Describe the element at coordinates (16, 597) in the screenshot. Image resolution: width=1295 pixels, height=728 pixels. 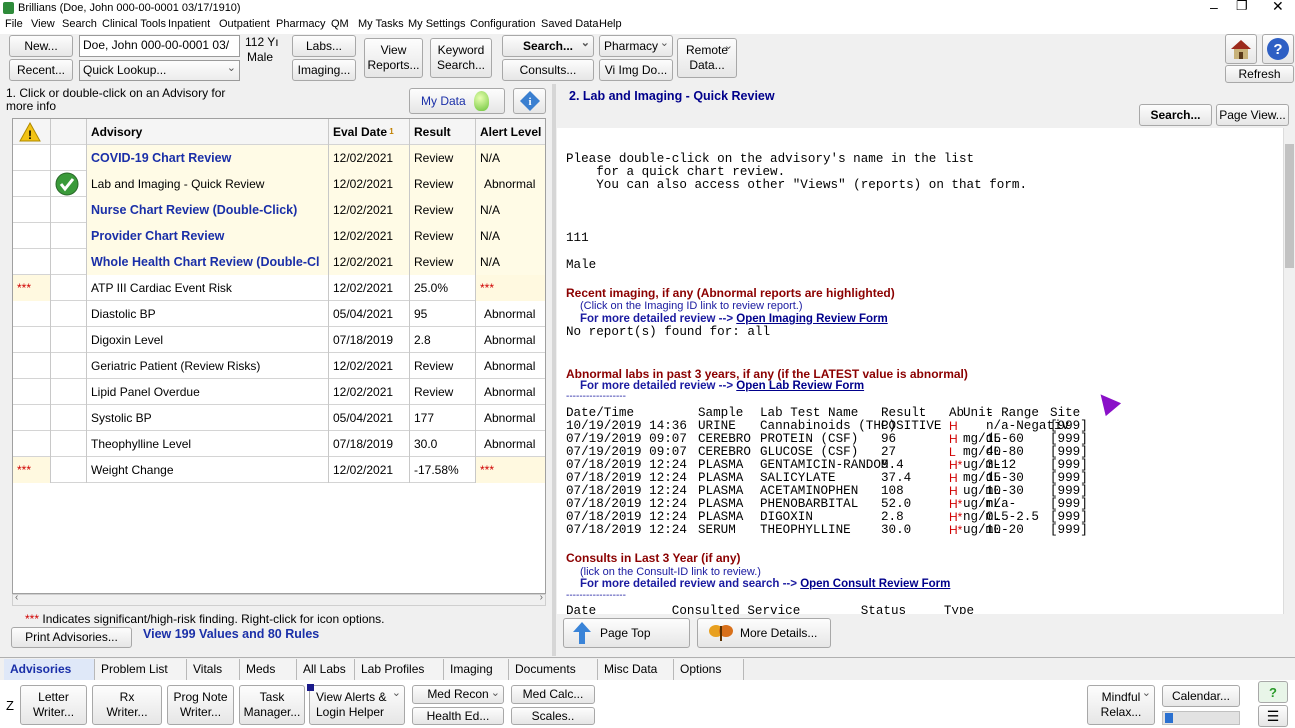
I see `scroll-left-icon: ‹` at that location.